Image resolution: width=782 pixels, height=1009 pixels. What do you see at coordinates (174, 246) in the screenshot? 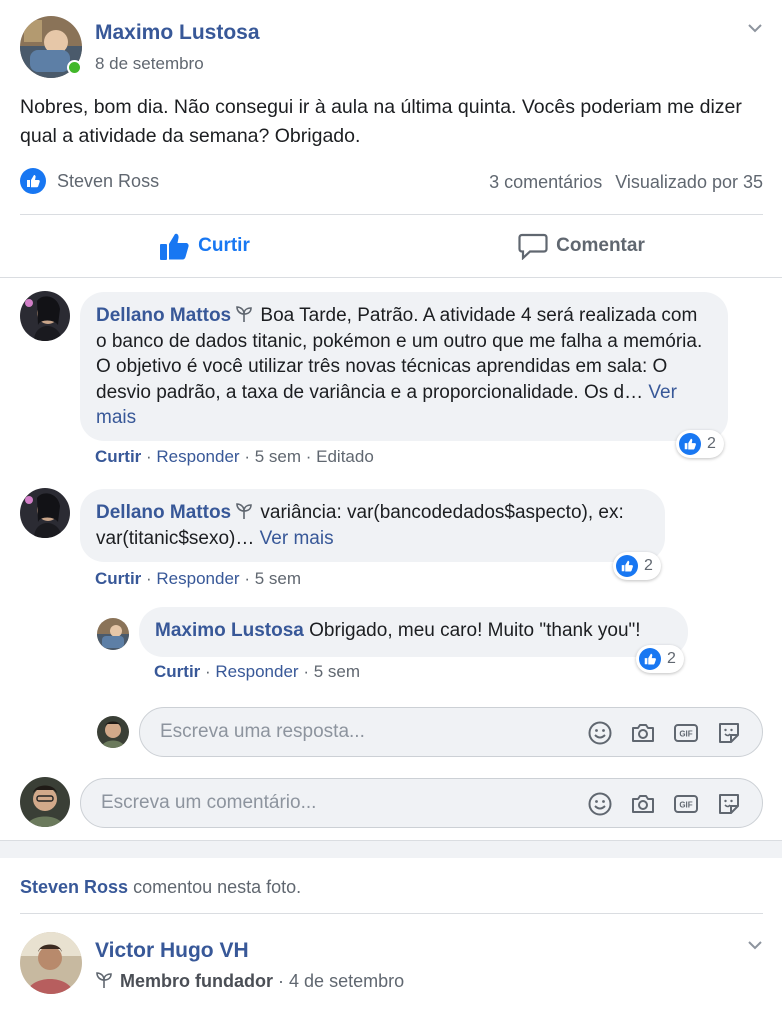
I see `thumbs-up-icon` at bounding box center [174, 246].